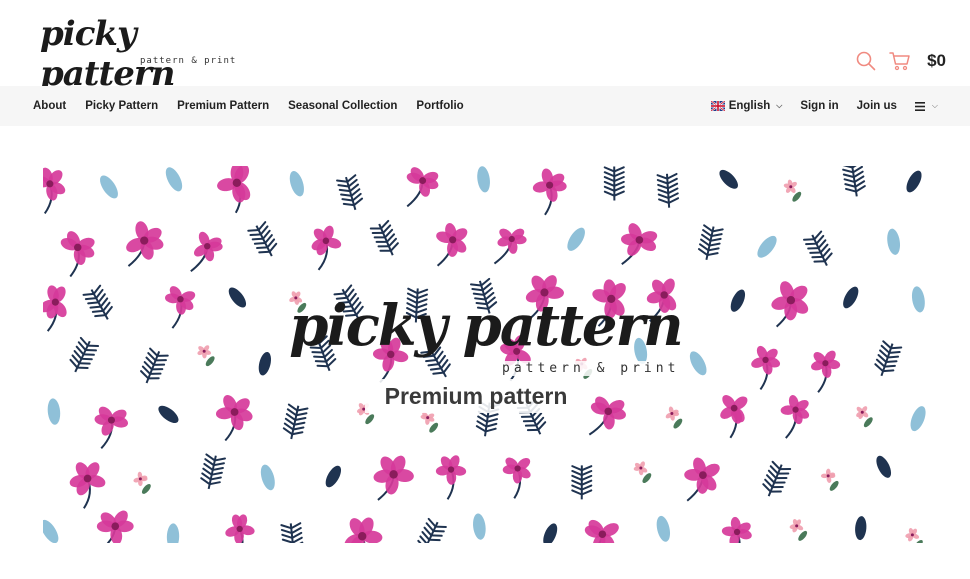 Image resolution: width=970 pixels, height=579 pixels. I want to click on nav-item-about: About, so click(49, 106).